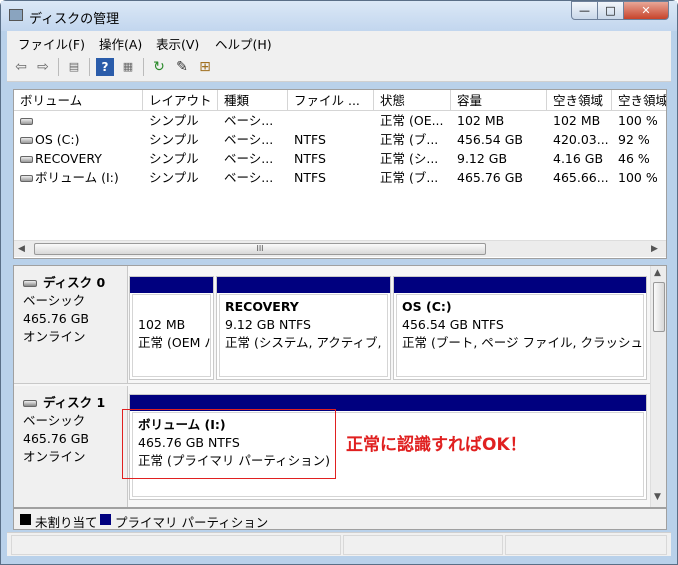 This screenshot has height=565, width=678. What do you see at coordinates (490, 177) in the screenshot?
I see `capacity-cell: 465.76 GB` at bounding box center [490, 177].